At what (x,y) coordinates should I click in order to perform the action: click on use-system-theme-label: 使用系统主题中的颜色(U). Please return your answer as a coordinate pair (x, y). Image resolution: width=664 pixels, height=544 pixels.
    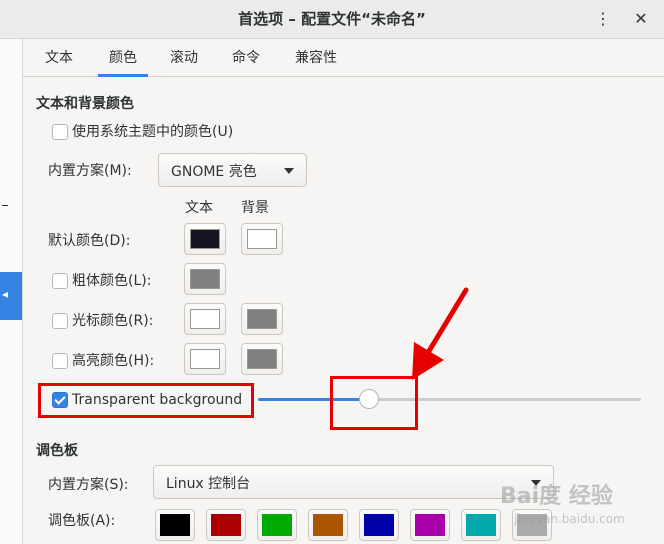
    Looking at the image, I should click on (153, 132).